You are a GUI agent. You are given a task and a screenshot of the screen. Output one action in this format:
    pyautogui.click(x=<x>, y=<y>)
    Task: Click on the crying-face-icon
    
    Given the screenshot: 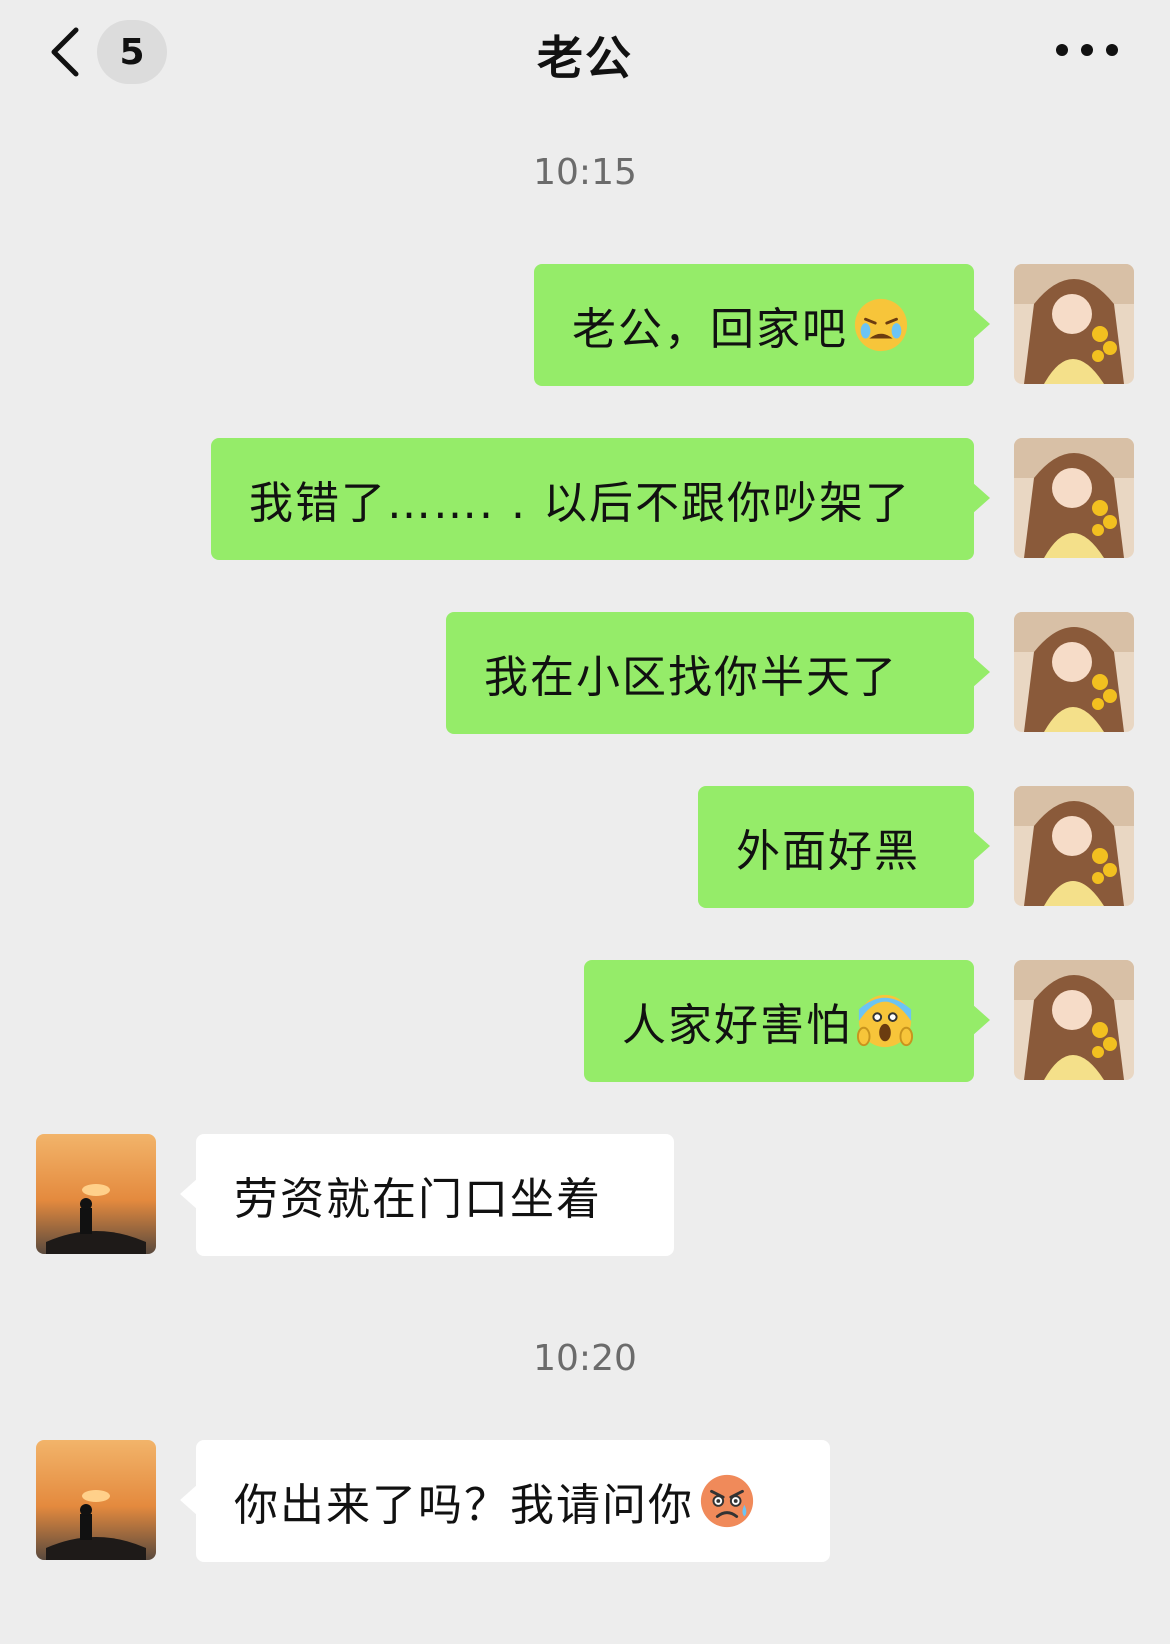 What is the action you would take?
    pyautogui.click(x=881, y=325)
    